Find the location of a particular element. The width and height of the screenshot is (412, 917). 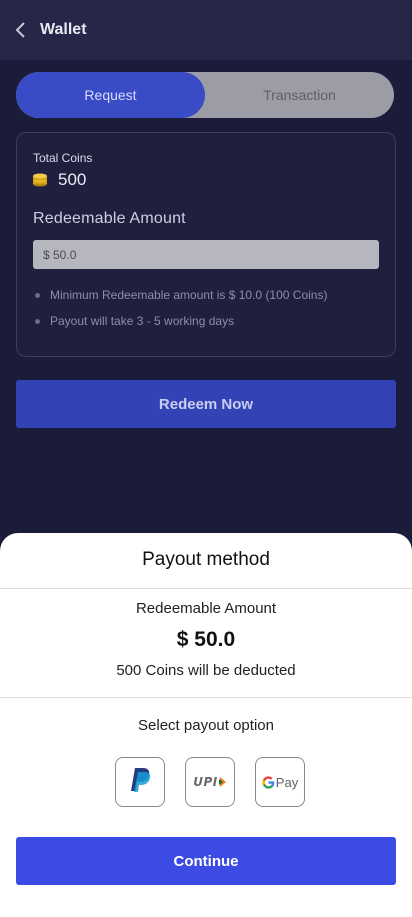

coin-stack-icon is located at coordinates (40, 180).